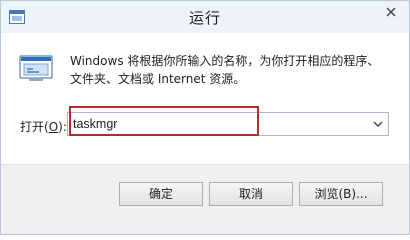 The height and width of the screenshot is (240, 410). Describe the element at coordinates (215, 124) in the screenshot. I see `open-input` at that location.